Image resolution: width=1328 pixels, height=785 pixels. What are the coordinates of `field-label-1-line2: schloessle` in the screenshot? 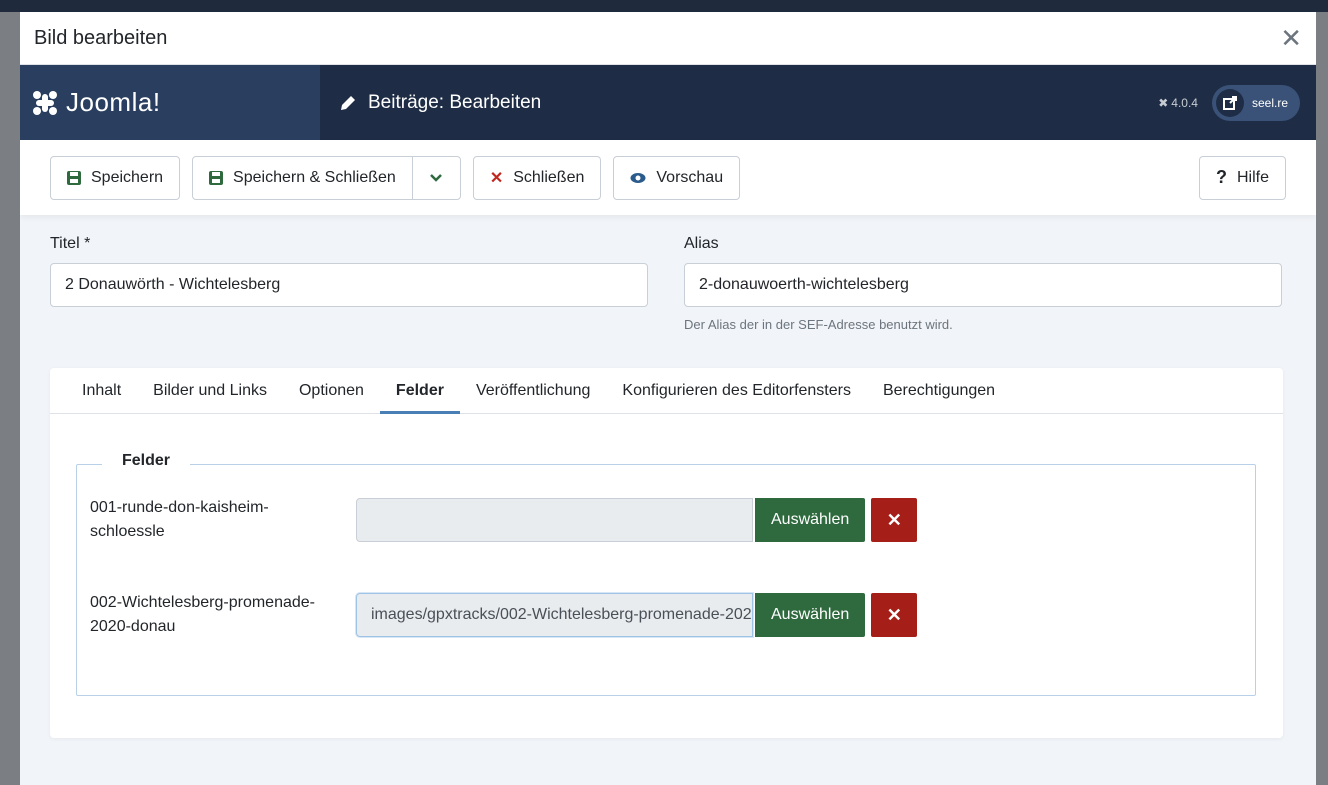 It's located at (127, 531).